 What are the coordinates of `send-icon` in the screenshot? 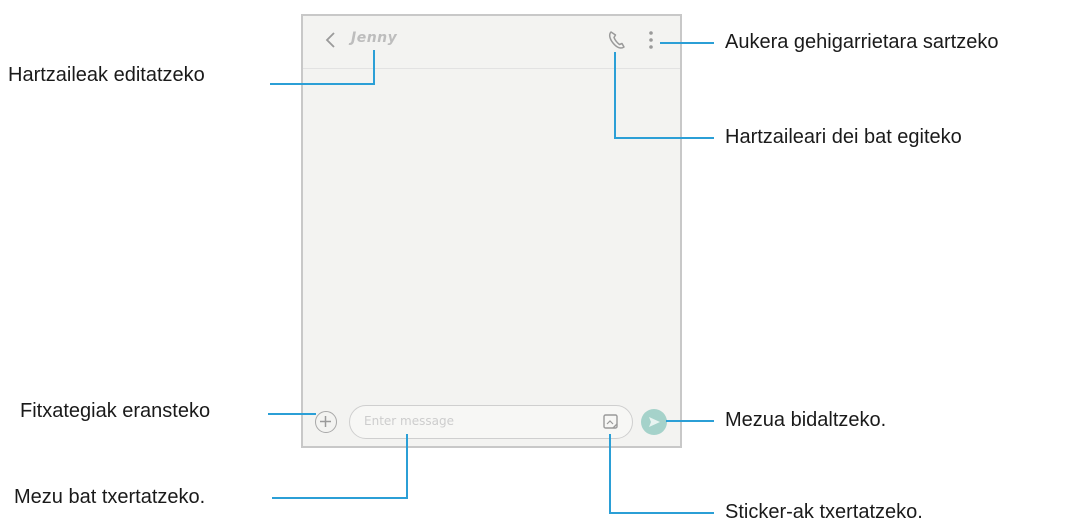 It's located at (654, 422).